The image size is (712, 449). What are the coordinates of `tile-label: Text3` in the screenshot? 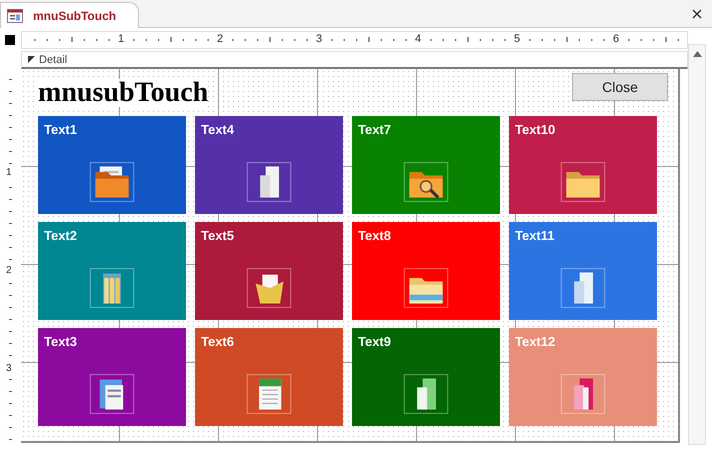 It's located at (60, 341).